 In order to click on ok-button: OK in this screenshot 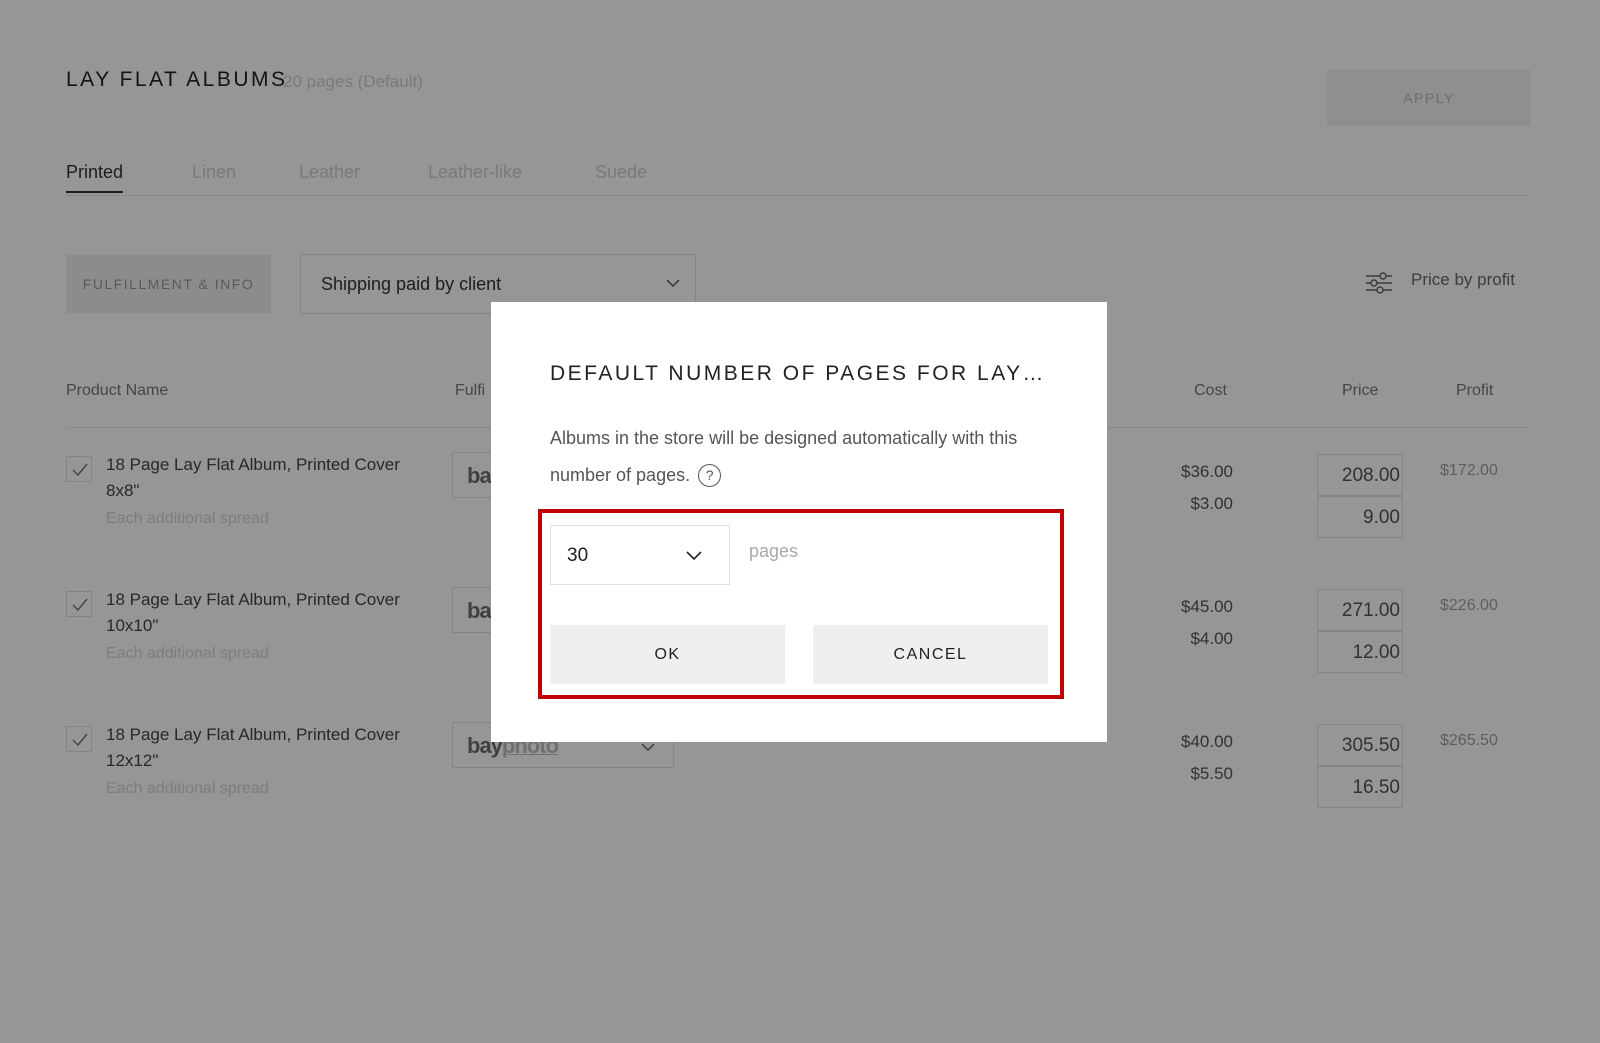, I will do `click(667, 654)`.